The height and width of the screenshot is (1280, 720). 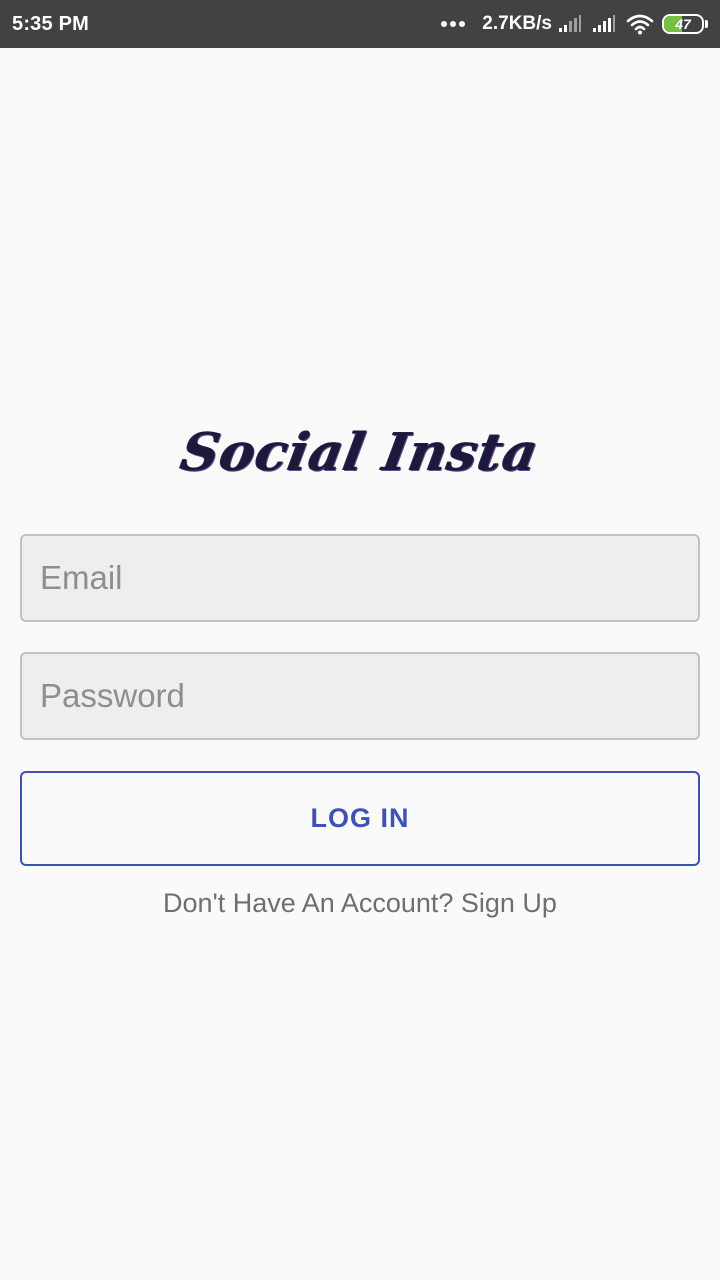 I want to click on logo-text: Social Insta, so click(x=360, y=452).